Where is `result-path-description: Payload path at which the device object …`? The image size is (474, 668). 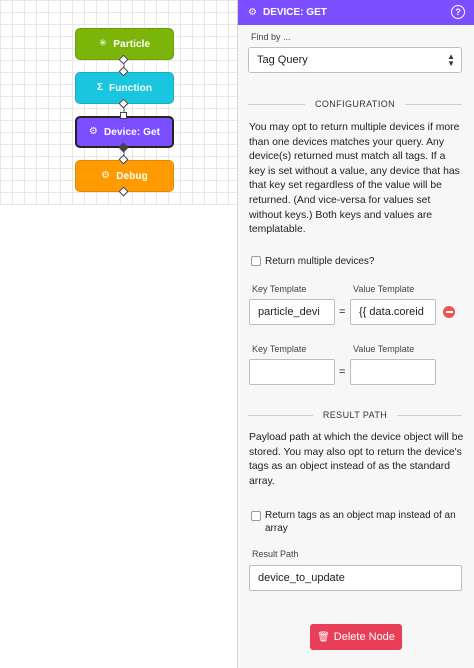
result-path-description: Payload path at which the device object … is located at coordinates (356, 459).